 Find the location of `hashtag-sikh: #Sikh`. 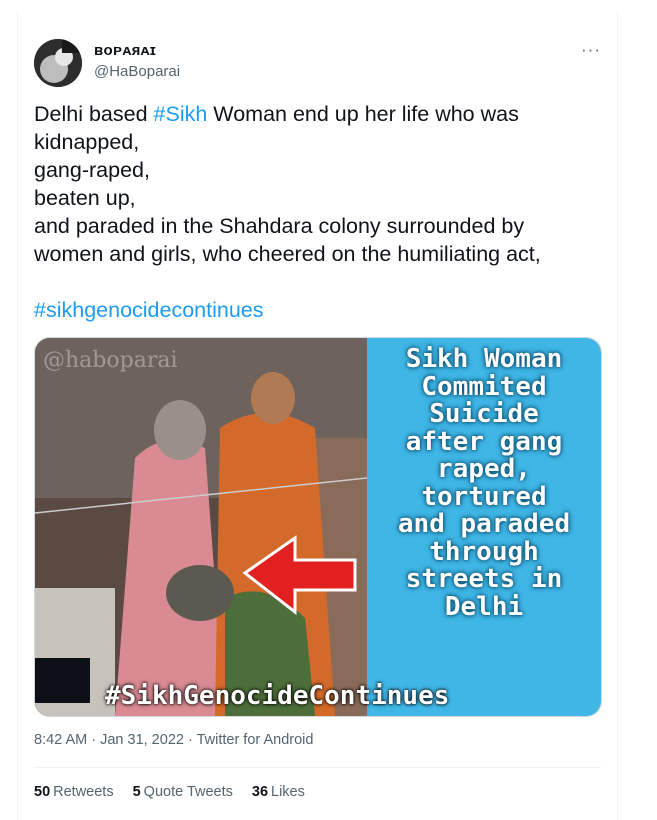

hashtag-sikh: #Sikh is located at coordinates (181, 114).